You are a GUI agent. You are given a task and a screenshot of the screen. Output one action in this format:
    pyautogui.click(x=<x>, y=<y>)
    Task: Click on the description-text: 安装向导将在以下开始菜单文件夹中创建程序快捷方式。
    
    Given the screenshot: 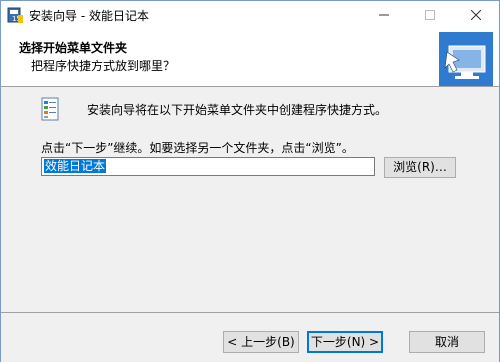 What is the action you would take?
    pyautogui.click(x=237, y=110)
    